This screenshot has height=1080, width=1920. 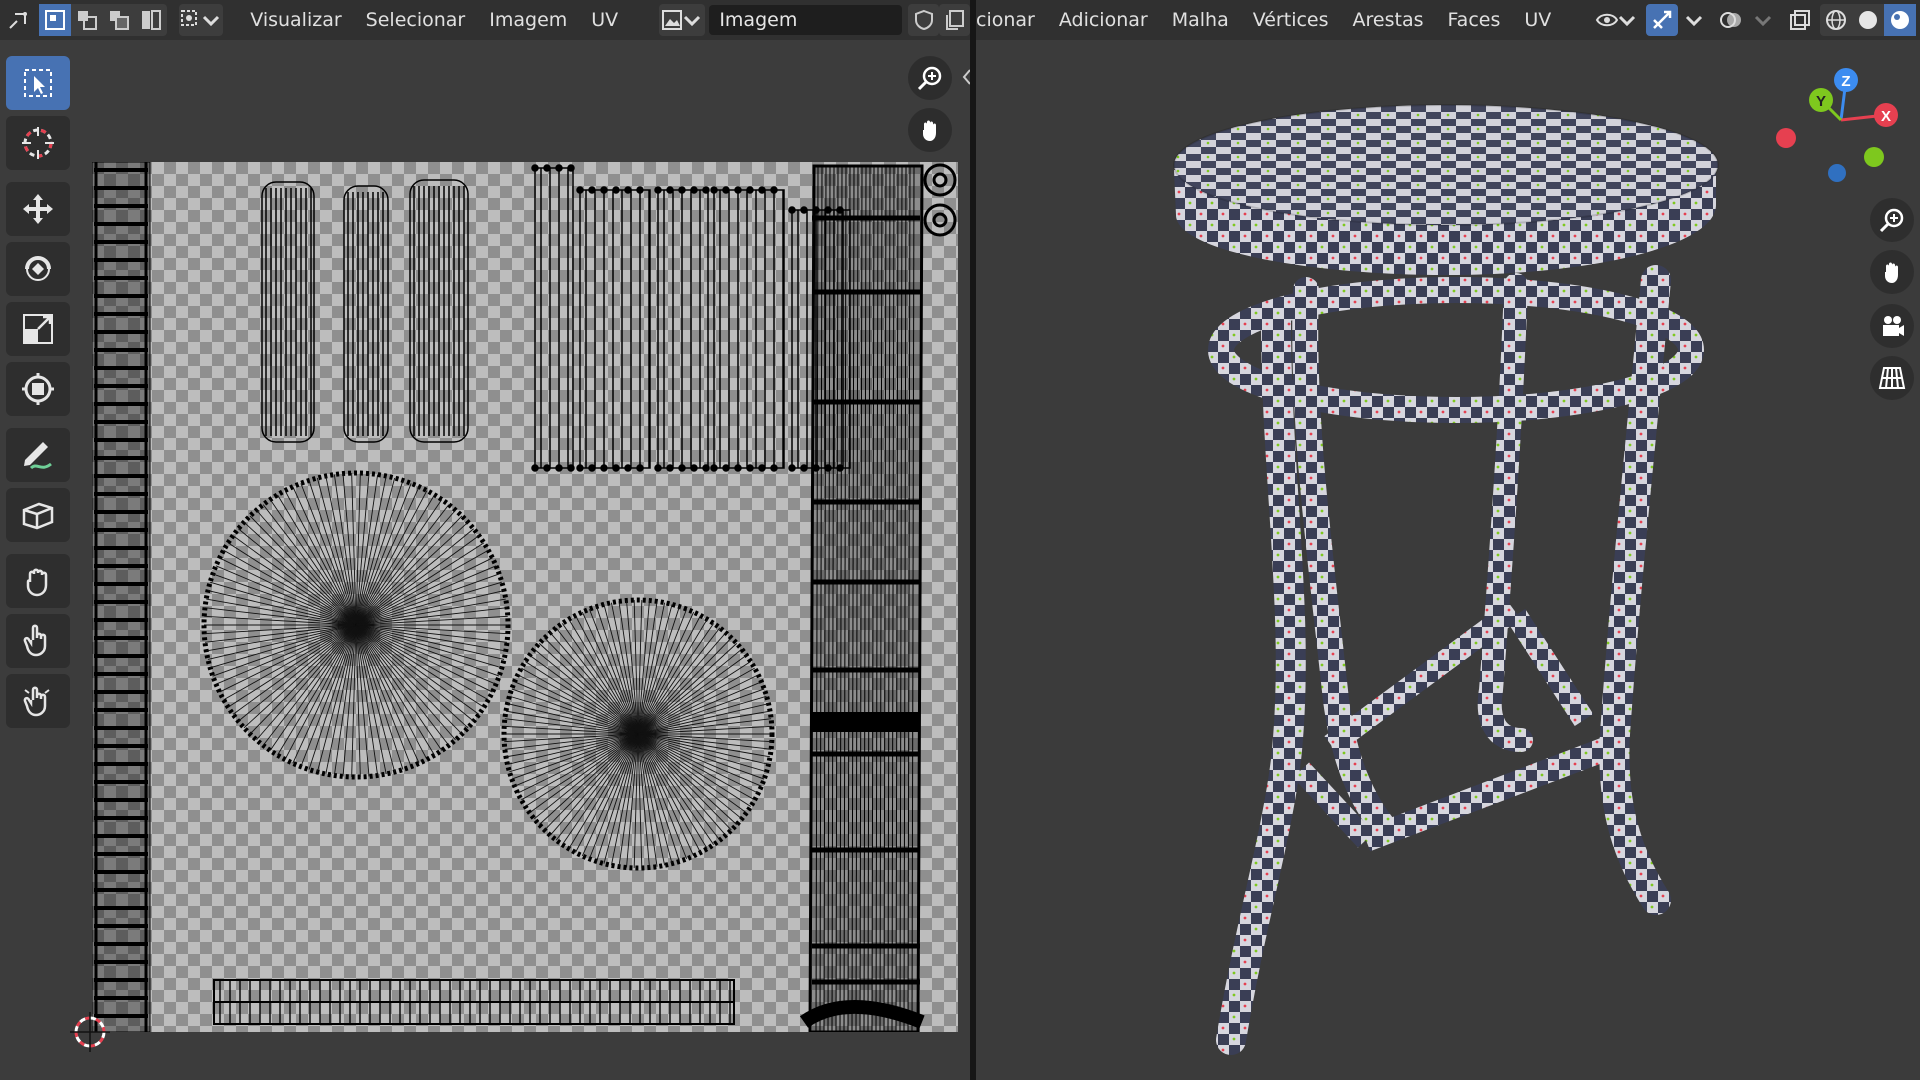 I want to click on visibility-dropdown, so click(x=1616, y=20).